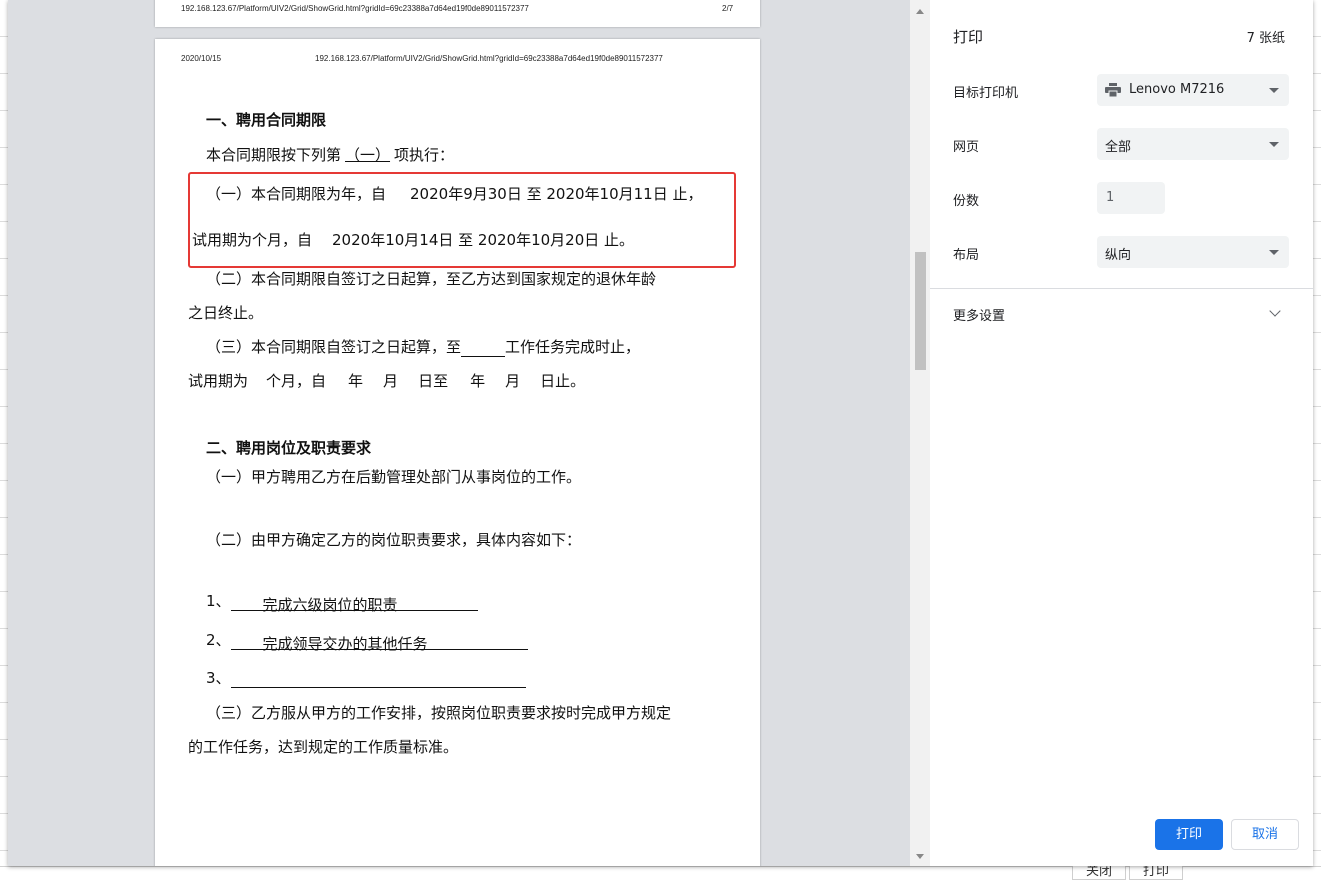 This screenshot has width=1321, height=880. What do you see at coordinates (330, 605) in the screenshot?
I see `duty-text: 完成六级岗位的职责` at bounding box center [330, 605].